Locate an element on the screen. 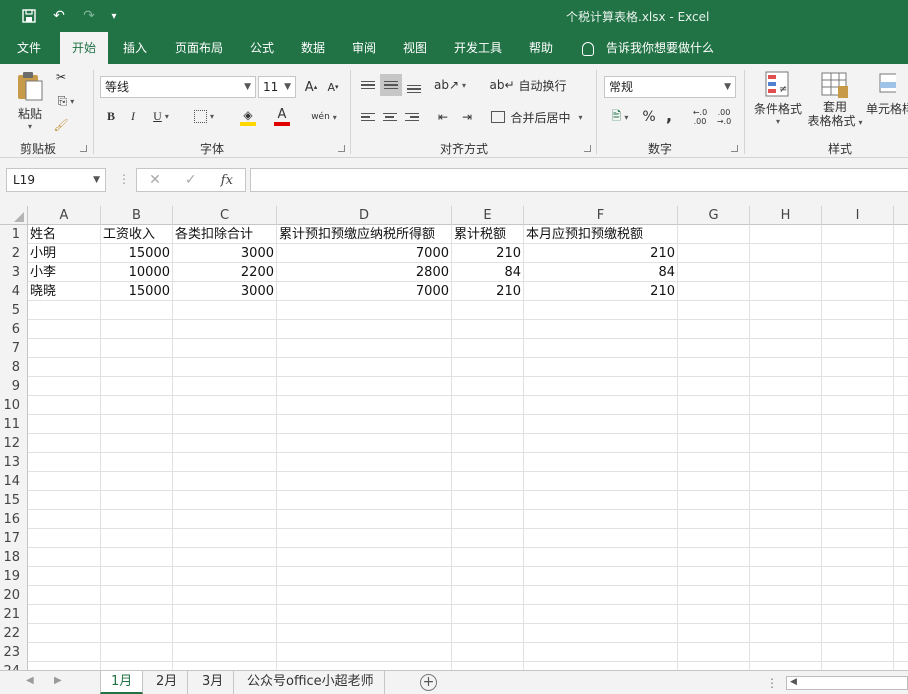  cell-d22 is located at coordinates (364, 633).